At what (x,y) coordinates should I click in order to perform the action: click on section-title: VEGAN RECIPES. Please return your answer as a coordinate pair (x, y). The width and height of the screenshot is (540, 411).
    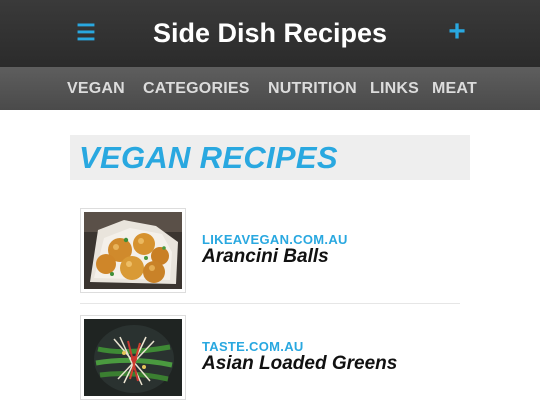
    Looking at the image, I should click on (208, 157).